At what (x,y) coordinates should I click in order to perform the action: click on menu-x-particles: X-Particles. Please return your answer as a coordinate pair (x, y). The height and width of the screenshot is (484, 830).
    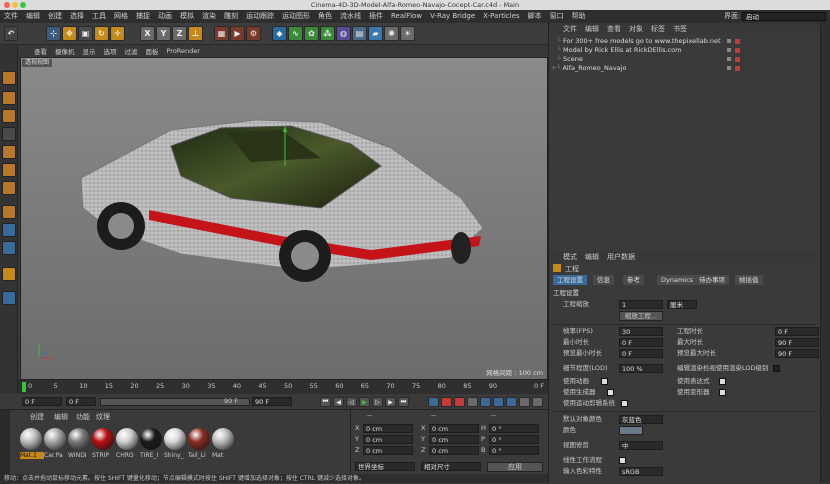
    Looking at the image, I should click on (501, 16).